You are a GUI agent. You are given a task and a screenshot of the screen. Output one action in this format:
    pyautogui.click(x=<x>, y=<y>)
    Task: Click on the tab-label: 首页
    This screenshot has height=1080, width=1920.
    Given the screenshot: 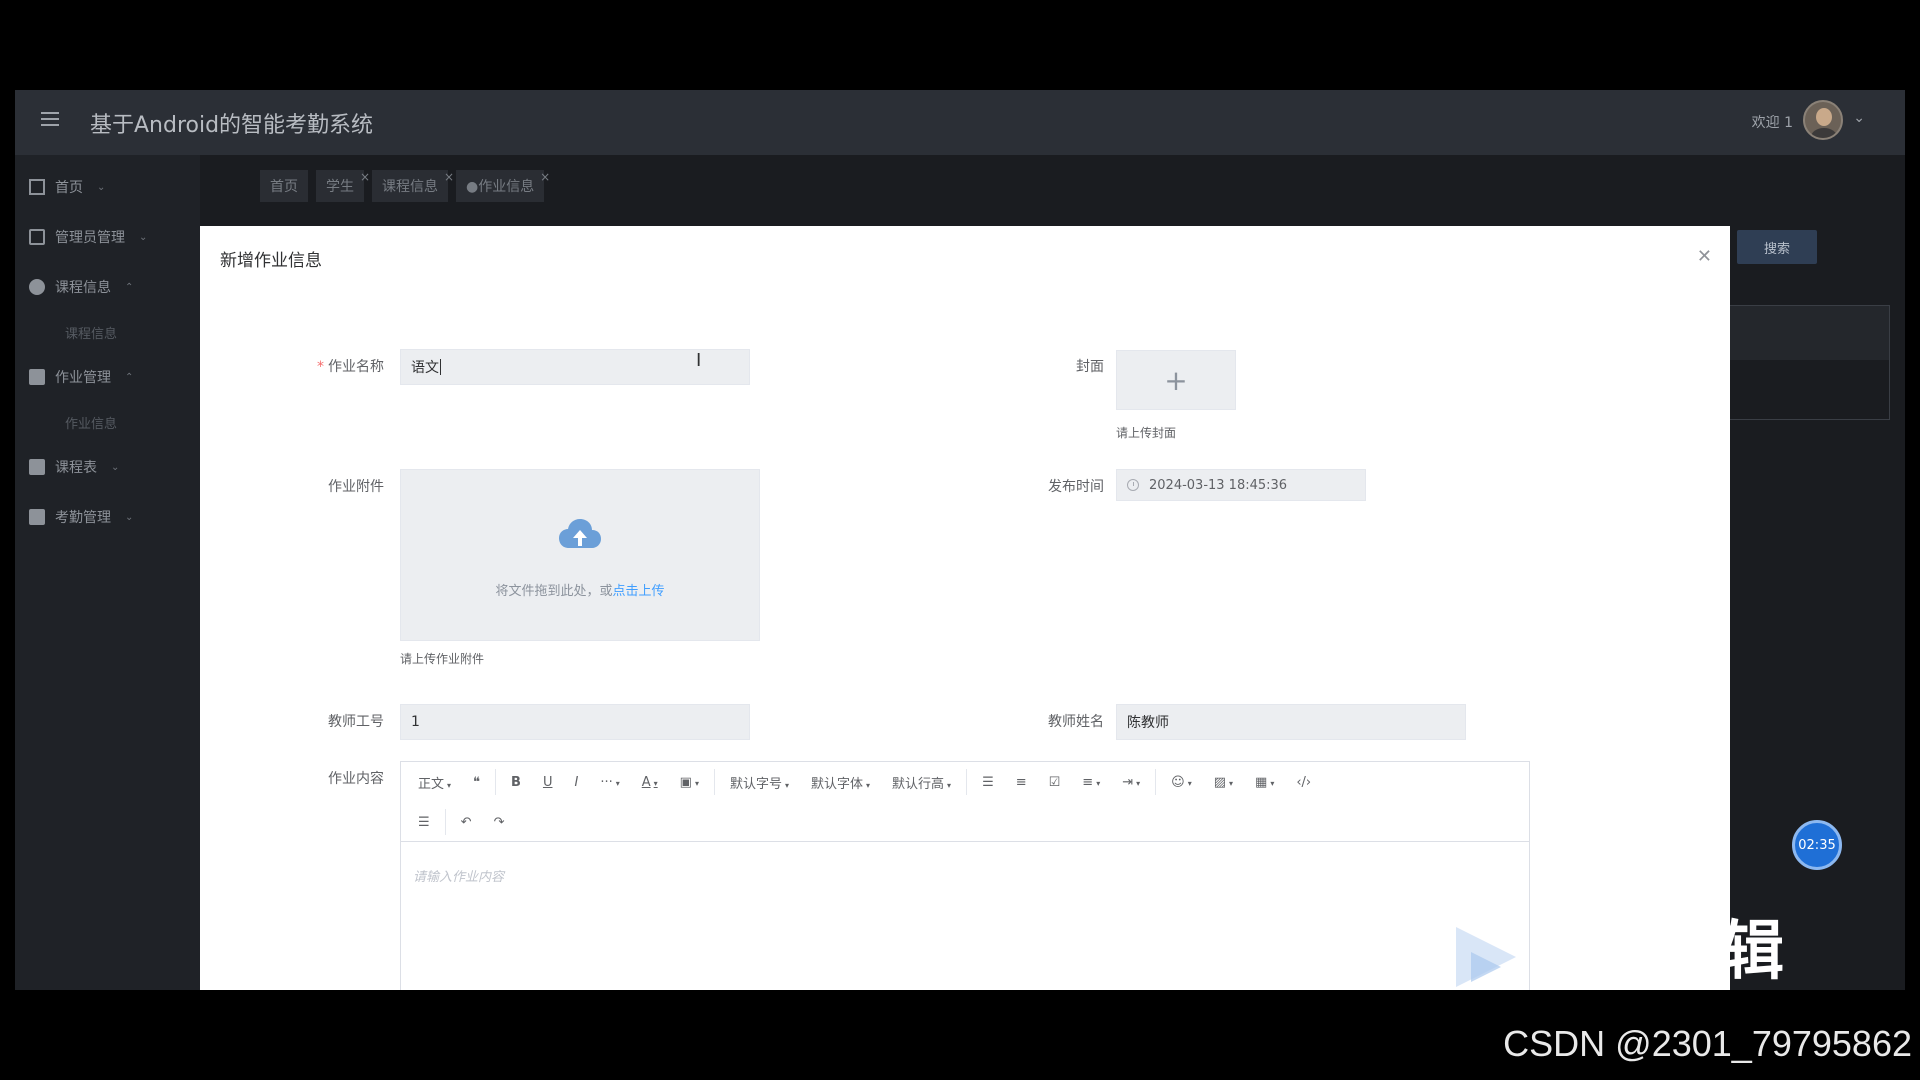 What is the action you would take?
    pyautogui.click(x=284, y=187)
    